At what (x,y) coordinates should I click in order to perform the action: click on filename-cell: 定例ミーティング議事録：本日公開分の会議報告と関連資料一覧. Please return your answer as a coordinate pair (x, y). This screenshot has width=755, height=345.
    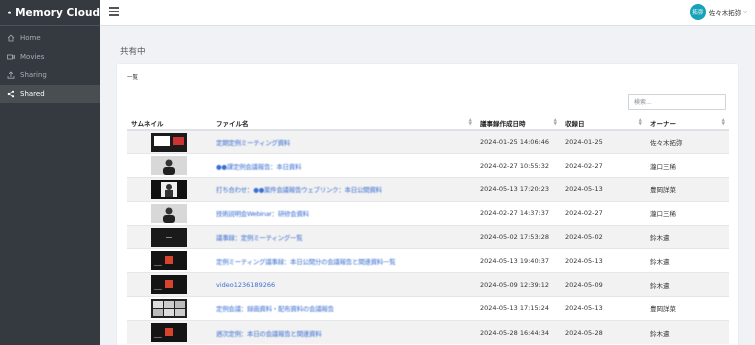
    Looking at the image, I should click on (344, 260).